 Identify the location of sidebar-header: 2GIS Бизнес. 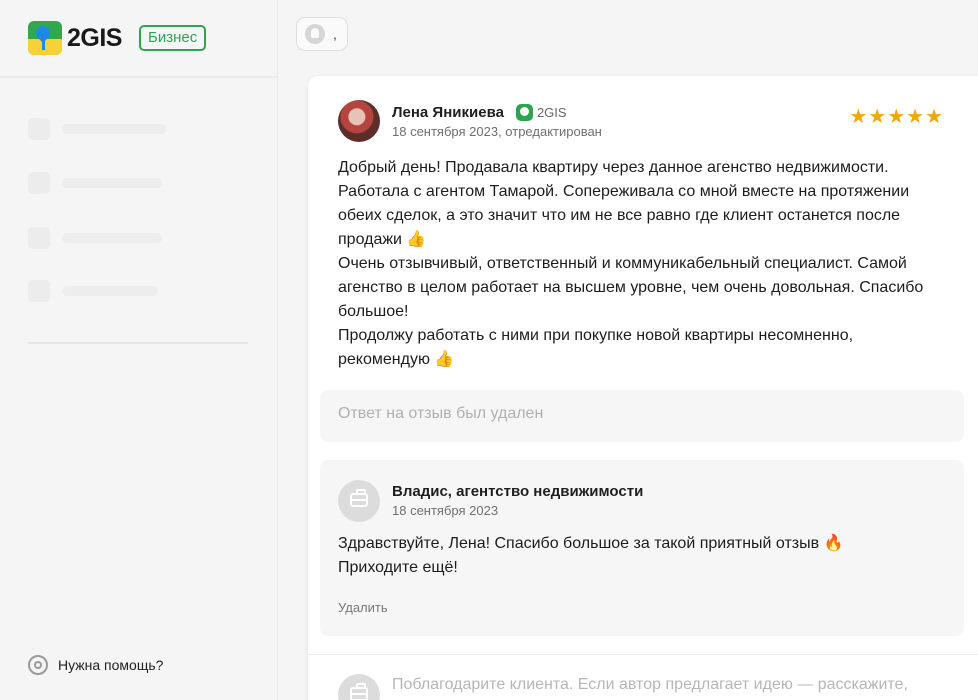
(138, 39).